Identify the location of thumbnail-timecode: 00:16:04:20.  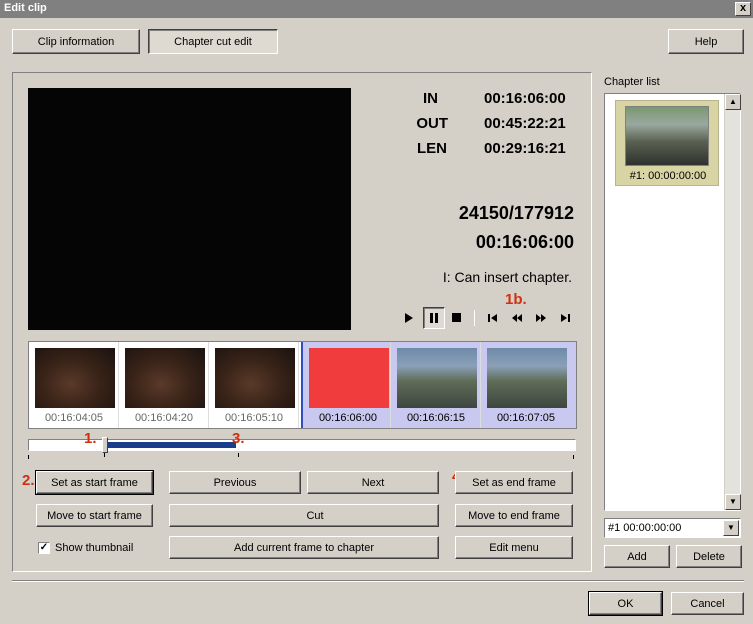
(164, 418).